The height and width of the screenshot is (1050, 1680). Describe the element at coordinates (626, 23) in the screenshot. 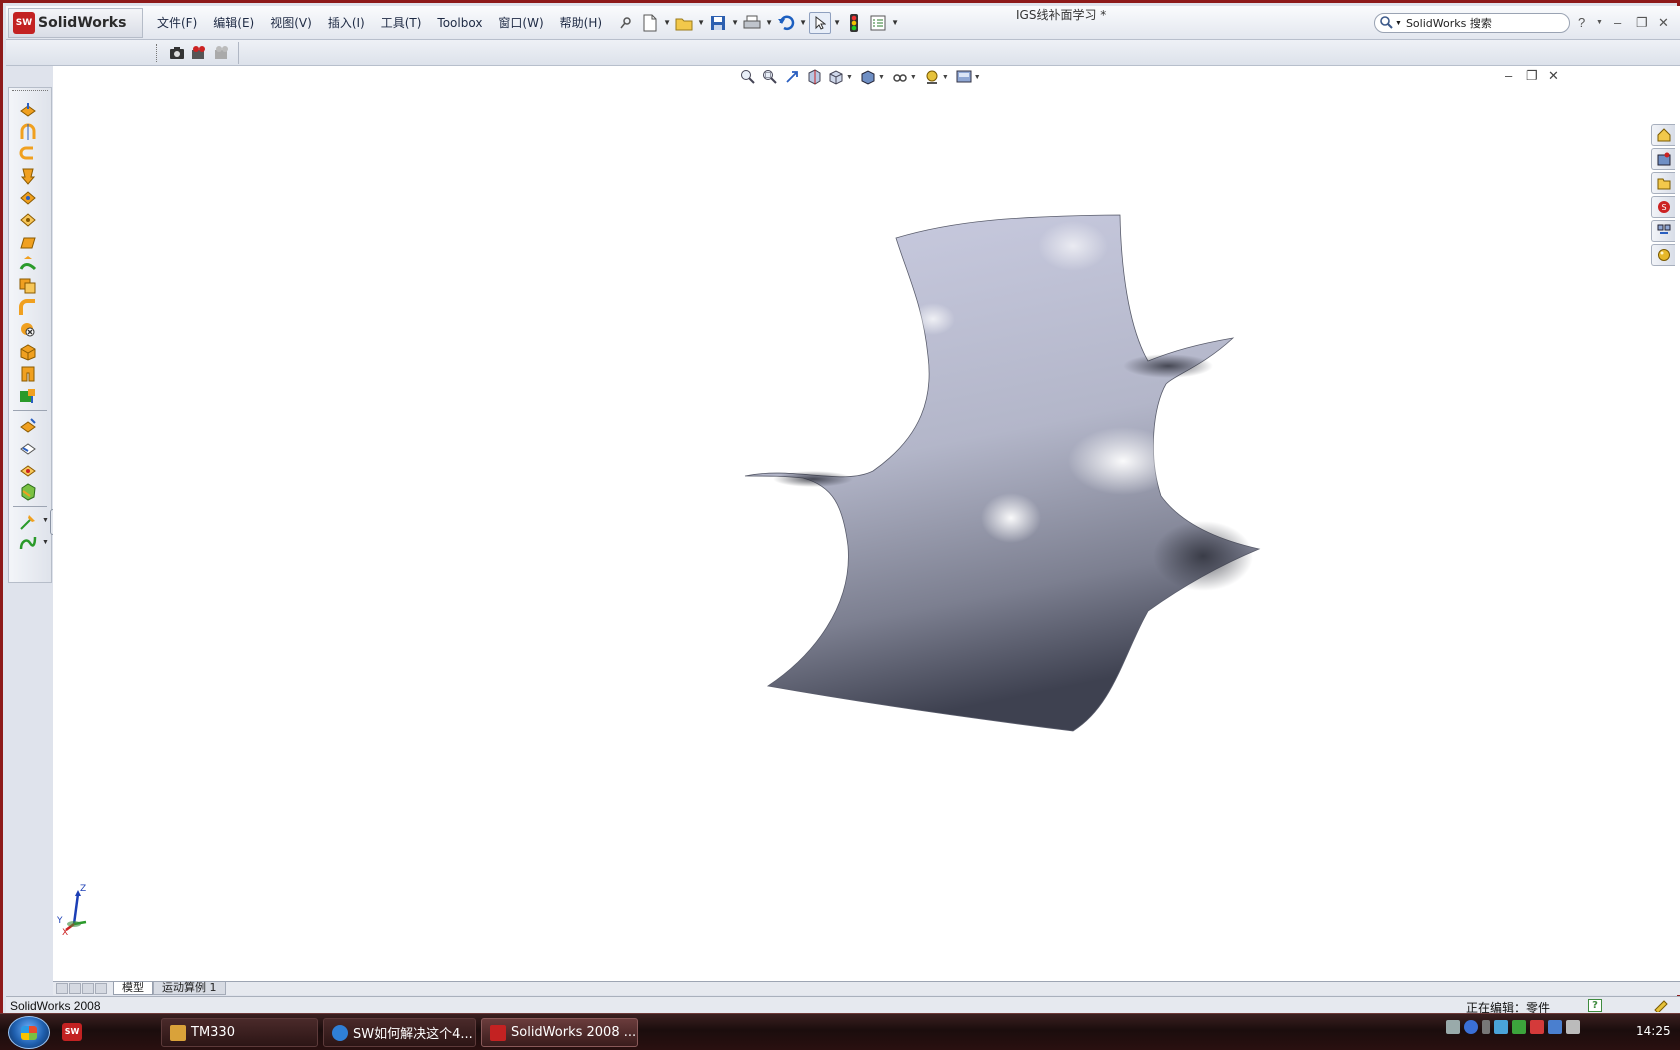

I see `pin-icon` at that location.